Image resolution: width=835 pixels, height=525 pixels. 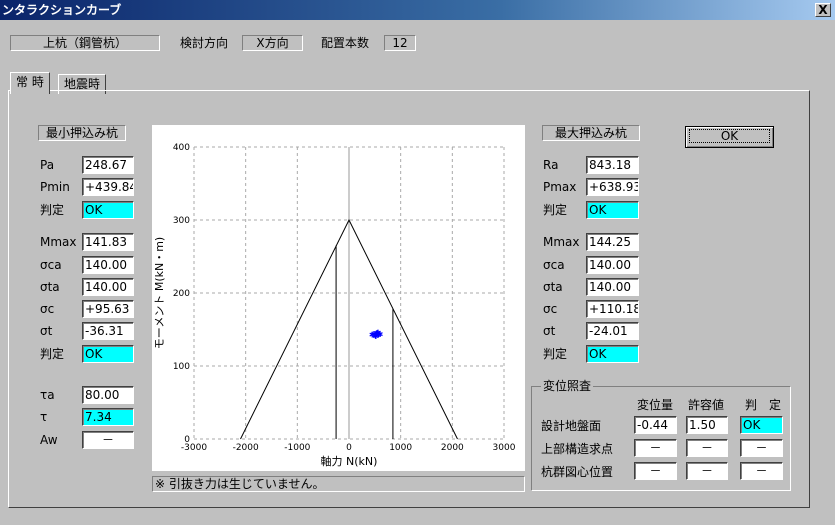 What do you see at coordinates (349, 461) in the screenshot?
I see `x-axis-label: 軸力 N(kN)` at bounding box center [349, 461].